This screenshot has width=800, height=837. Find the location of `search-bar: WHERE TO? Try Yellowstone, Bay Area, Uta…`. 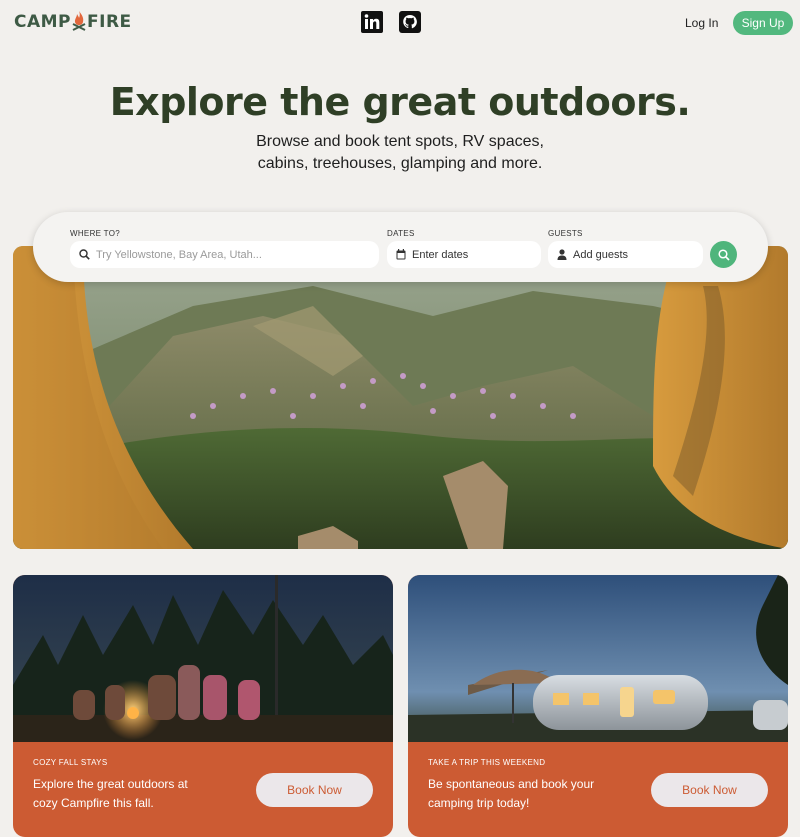

search-bar: WHERE TO? Try Yellowstone, Bay Area, Uta… is located at coordinates (400, 247).